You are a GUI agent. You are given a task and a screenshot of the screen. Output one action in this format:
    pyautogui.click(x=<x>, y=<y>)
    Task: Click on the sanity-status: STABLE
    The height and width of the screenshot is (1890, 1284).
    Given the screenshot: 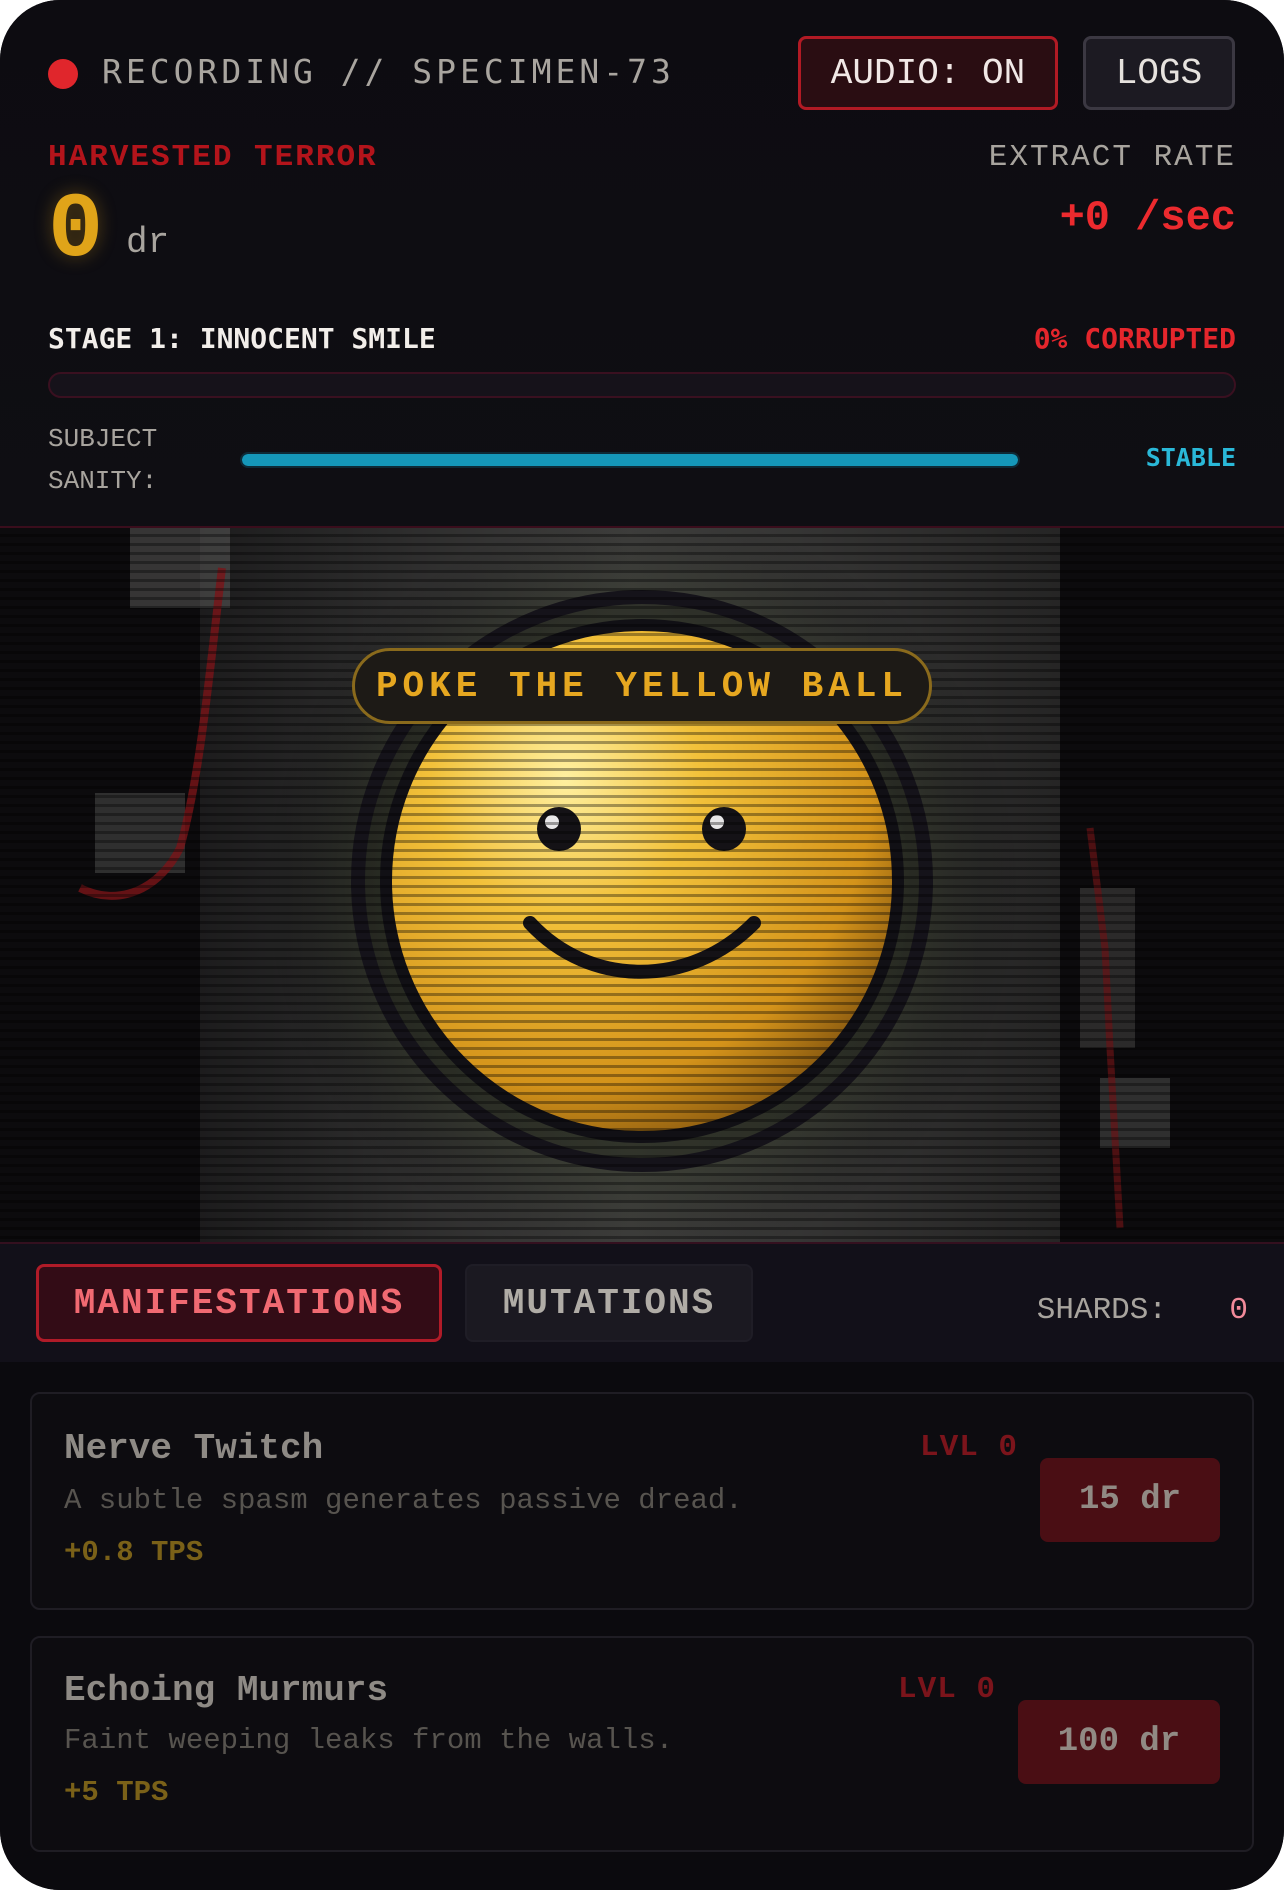 What is the action you would take?
    pyautogui.click(x=1190, y=457)
    